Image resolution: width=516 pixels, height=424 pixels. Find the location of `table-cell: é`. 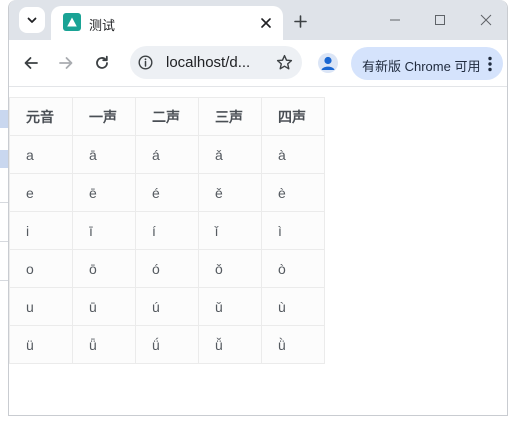

table-cell: é is located at coordinates (167, 192).